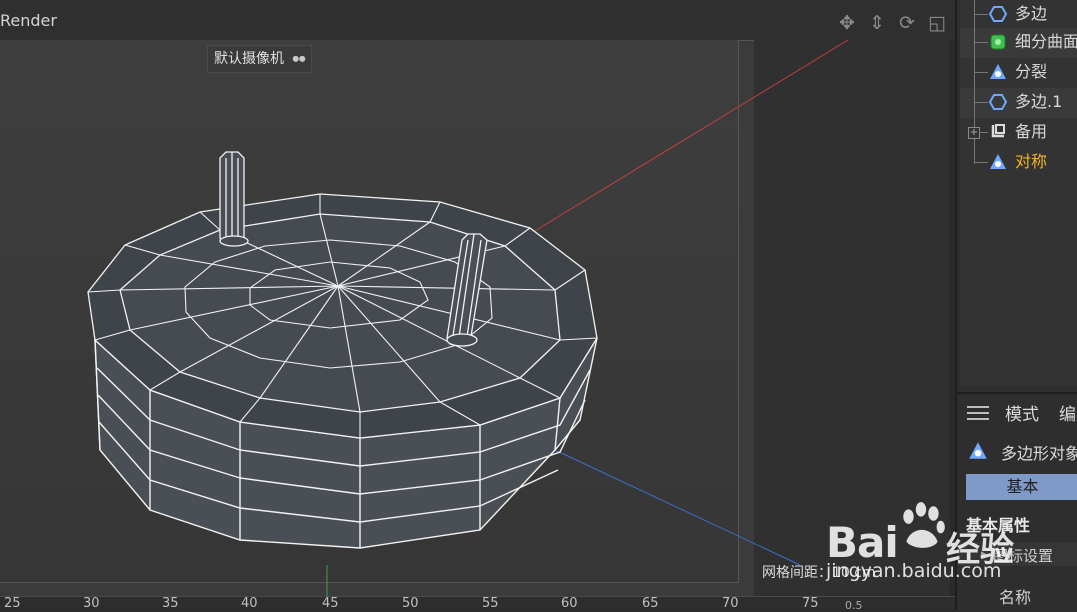 The height and width of the screenshot is (612, 1077). Describe the element at coordinates (1018, 193) in the screenshot. I see `object-manager-tree: 多边 细分曲面 分裂 多边.1 + 备用 对称` at that location.